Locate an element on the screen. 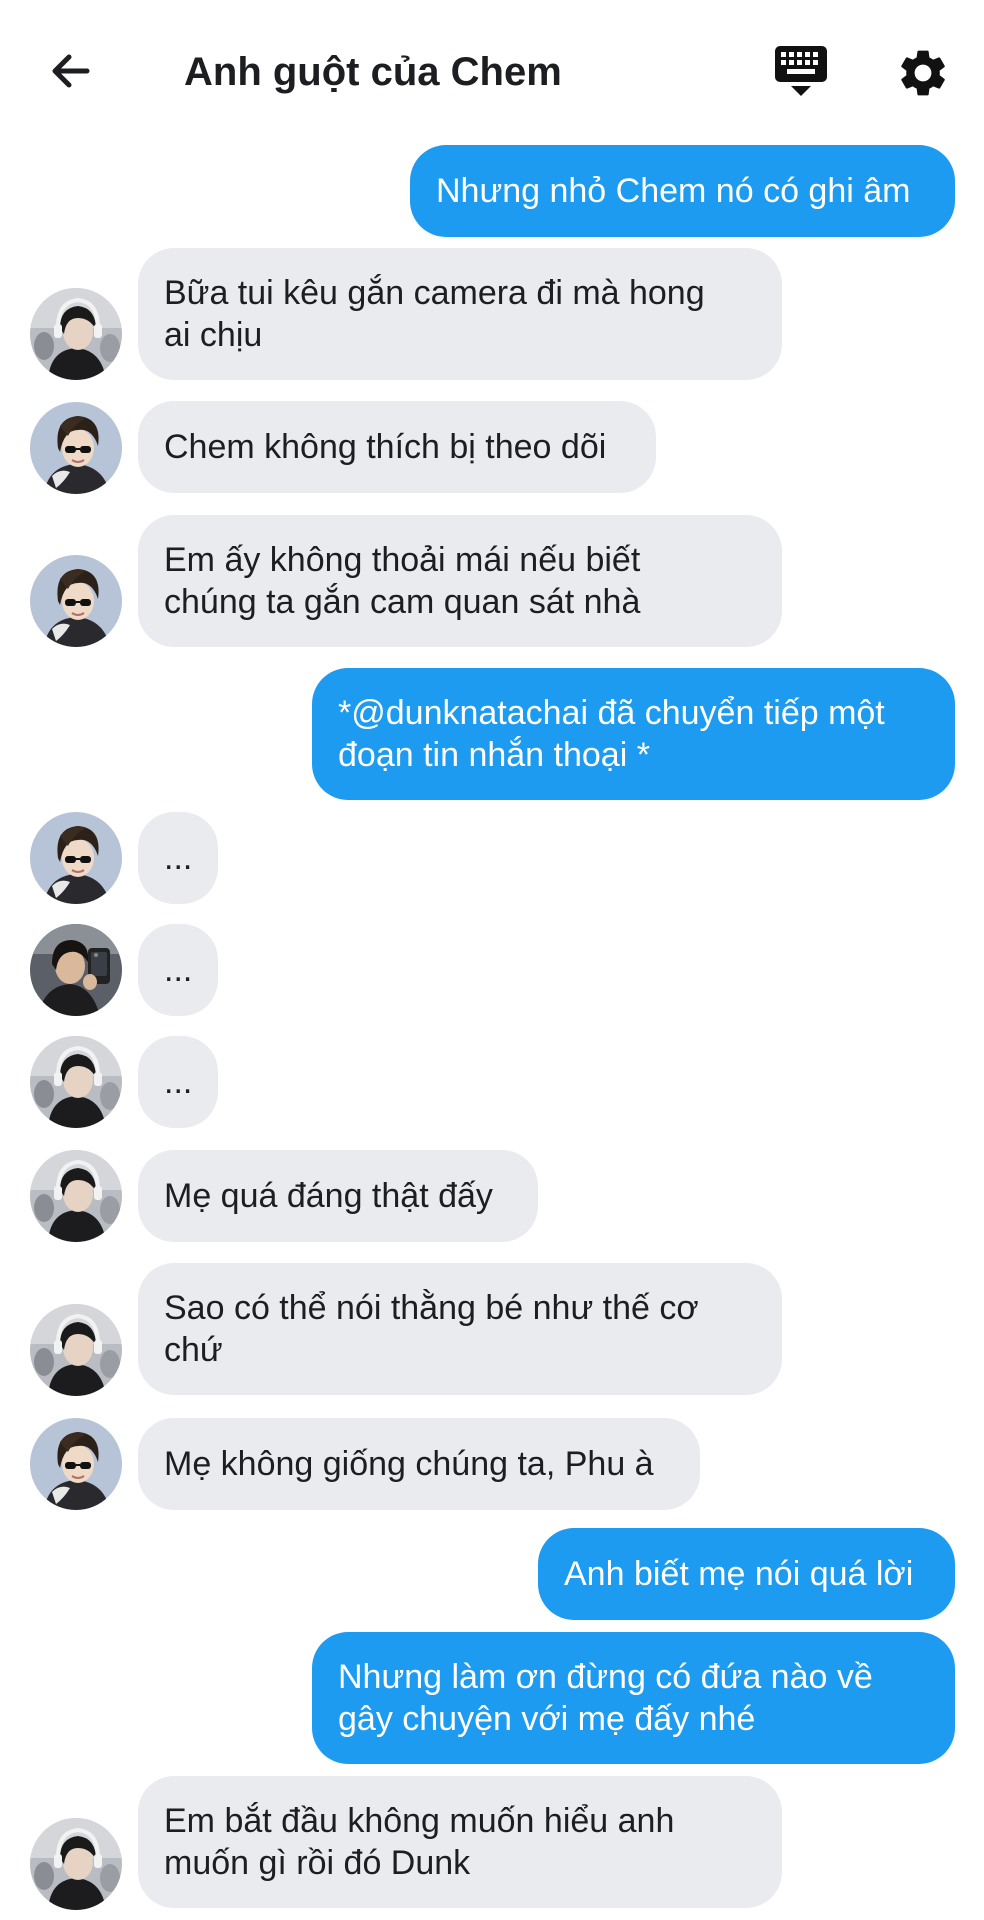 The image size is (984, 1920). message-bubble: Mẹ quá đáng thật đấy is located at coordinates (338, 1196).